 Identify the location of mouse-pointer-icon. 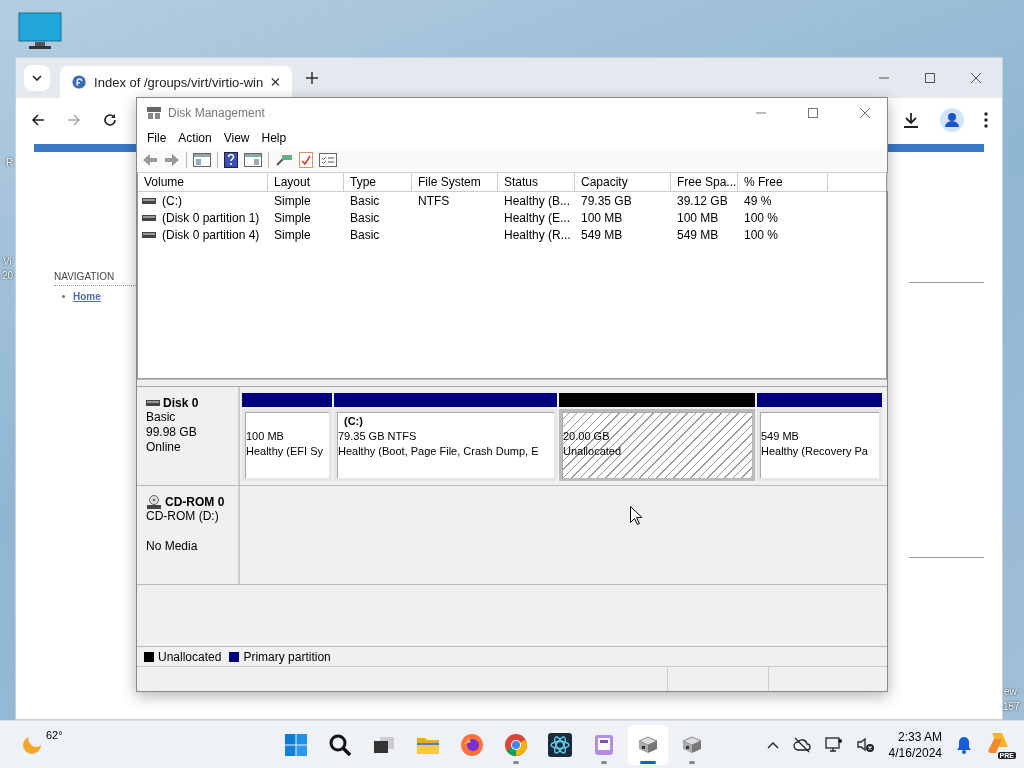
(636, 515).